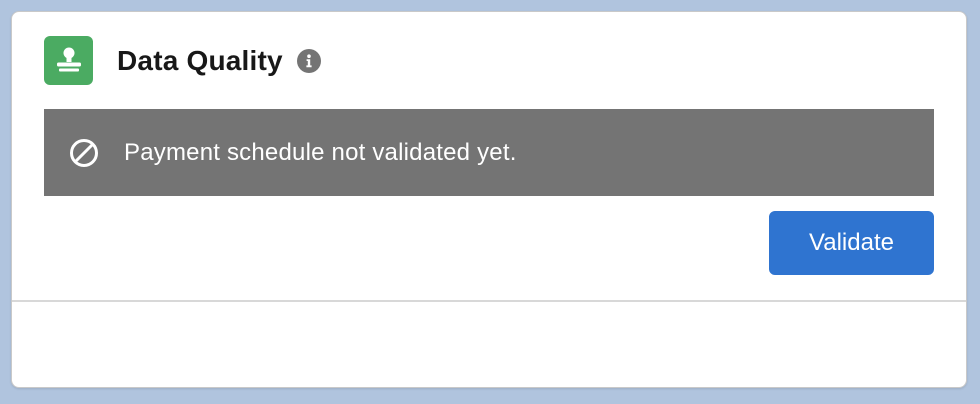 This screenshot has width=980, height=404. Describe the element at coordinates (68, 60) in the screenshot. I see `stamp-icon` at that location.